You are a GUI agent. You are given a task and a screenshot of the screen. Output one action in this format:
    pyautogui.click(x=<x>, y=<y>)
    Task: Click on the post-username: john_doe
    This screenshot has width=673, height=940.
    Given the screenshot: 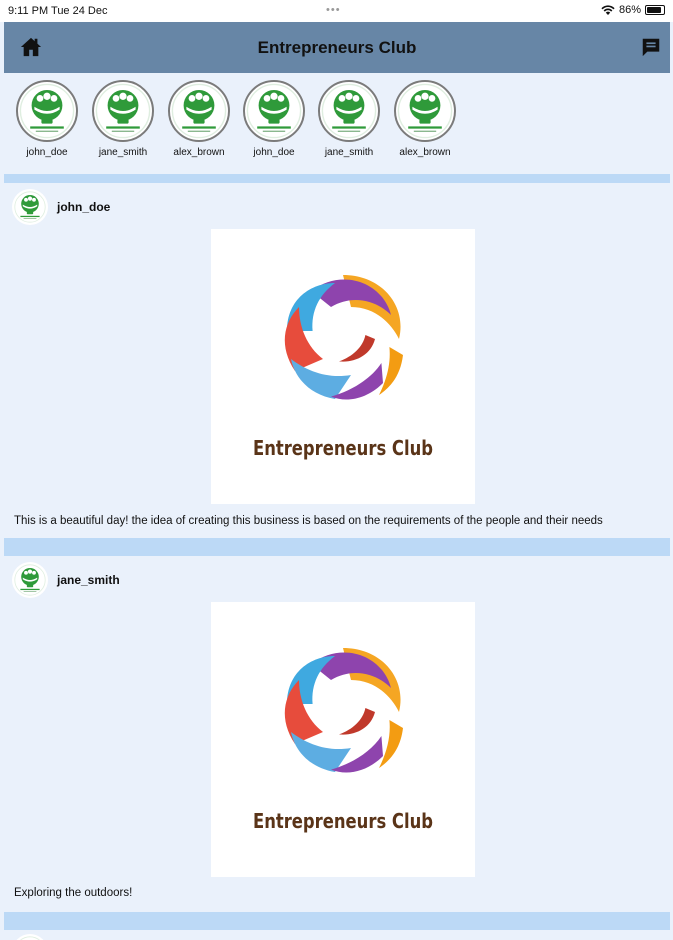 What is the action you would take?
    pyautogui.click(x=83, y=207)
    